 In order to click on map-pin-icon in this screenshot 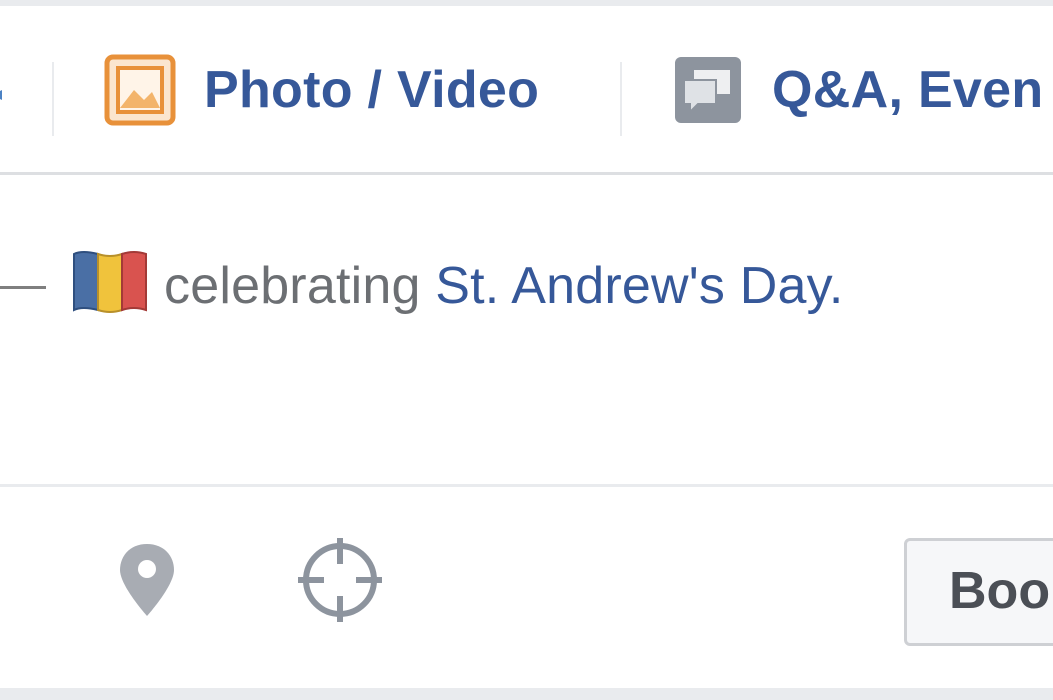, I will do `click(147, 580)`.